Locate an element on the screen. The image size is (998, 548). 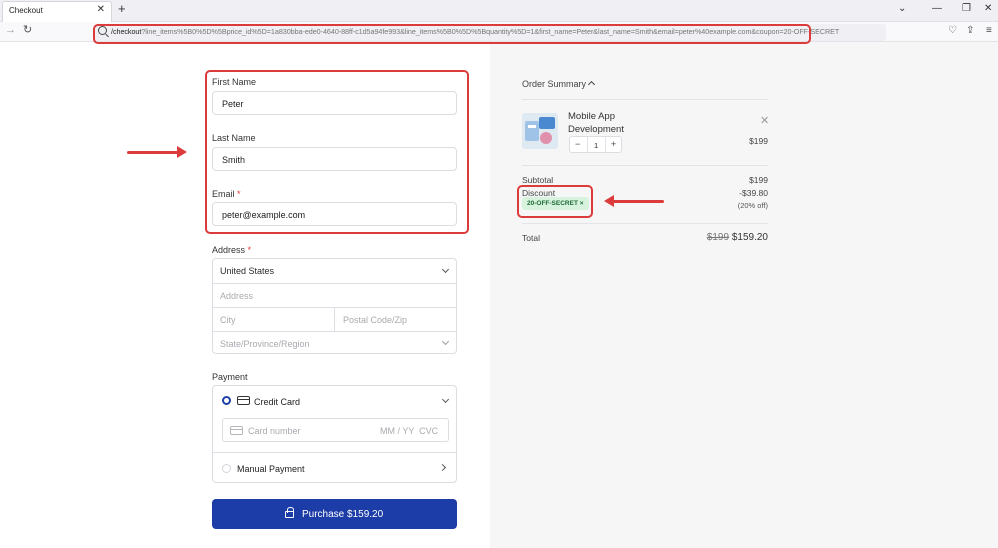
annotation-arrow-right is located at coordinates (157, 152).